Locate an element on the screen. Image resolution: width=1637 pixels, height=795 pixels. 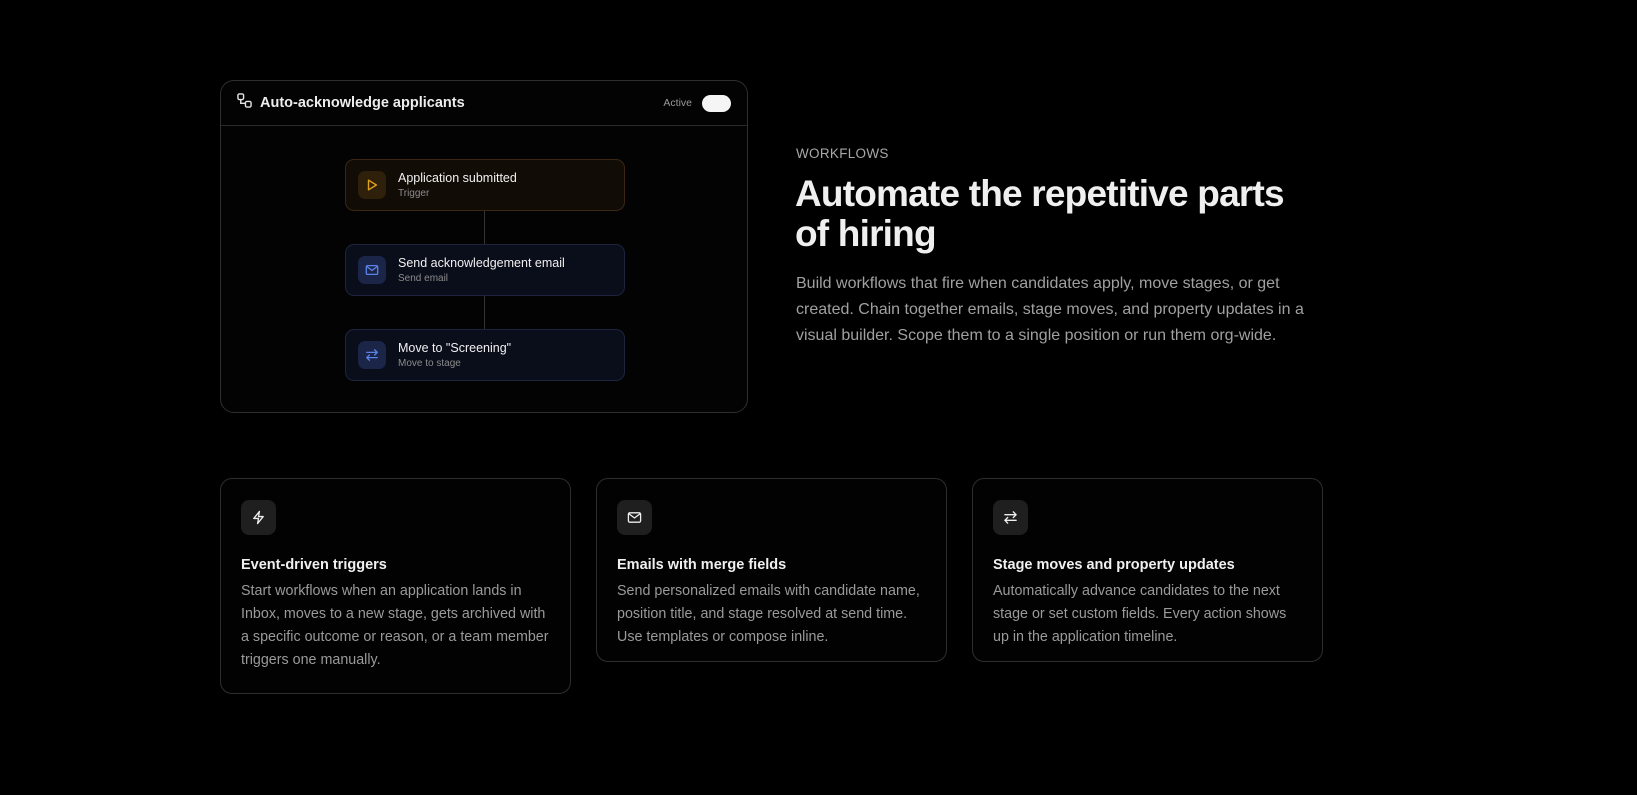
lightning-icon is located at coordinates (258, 517).